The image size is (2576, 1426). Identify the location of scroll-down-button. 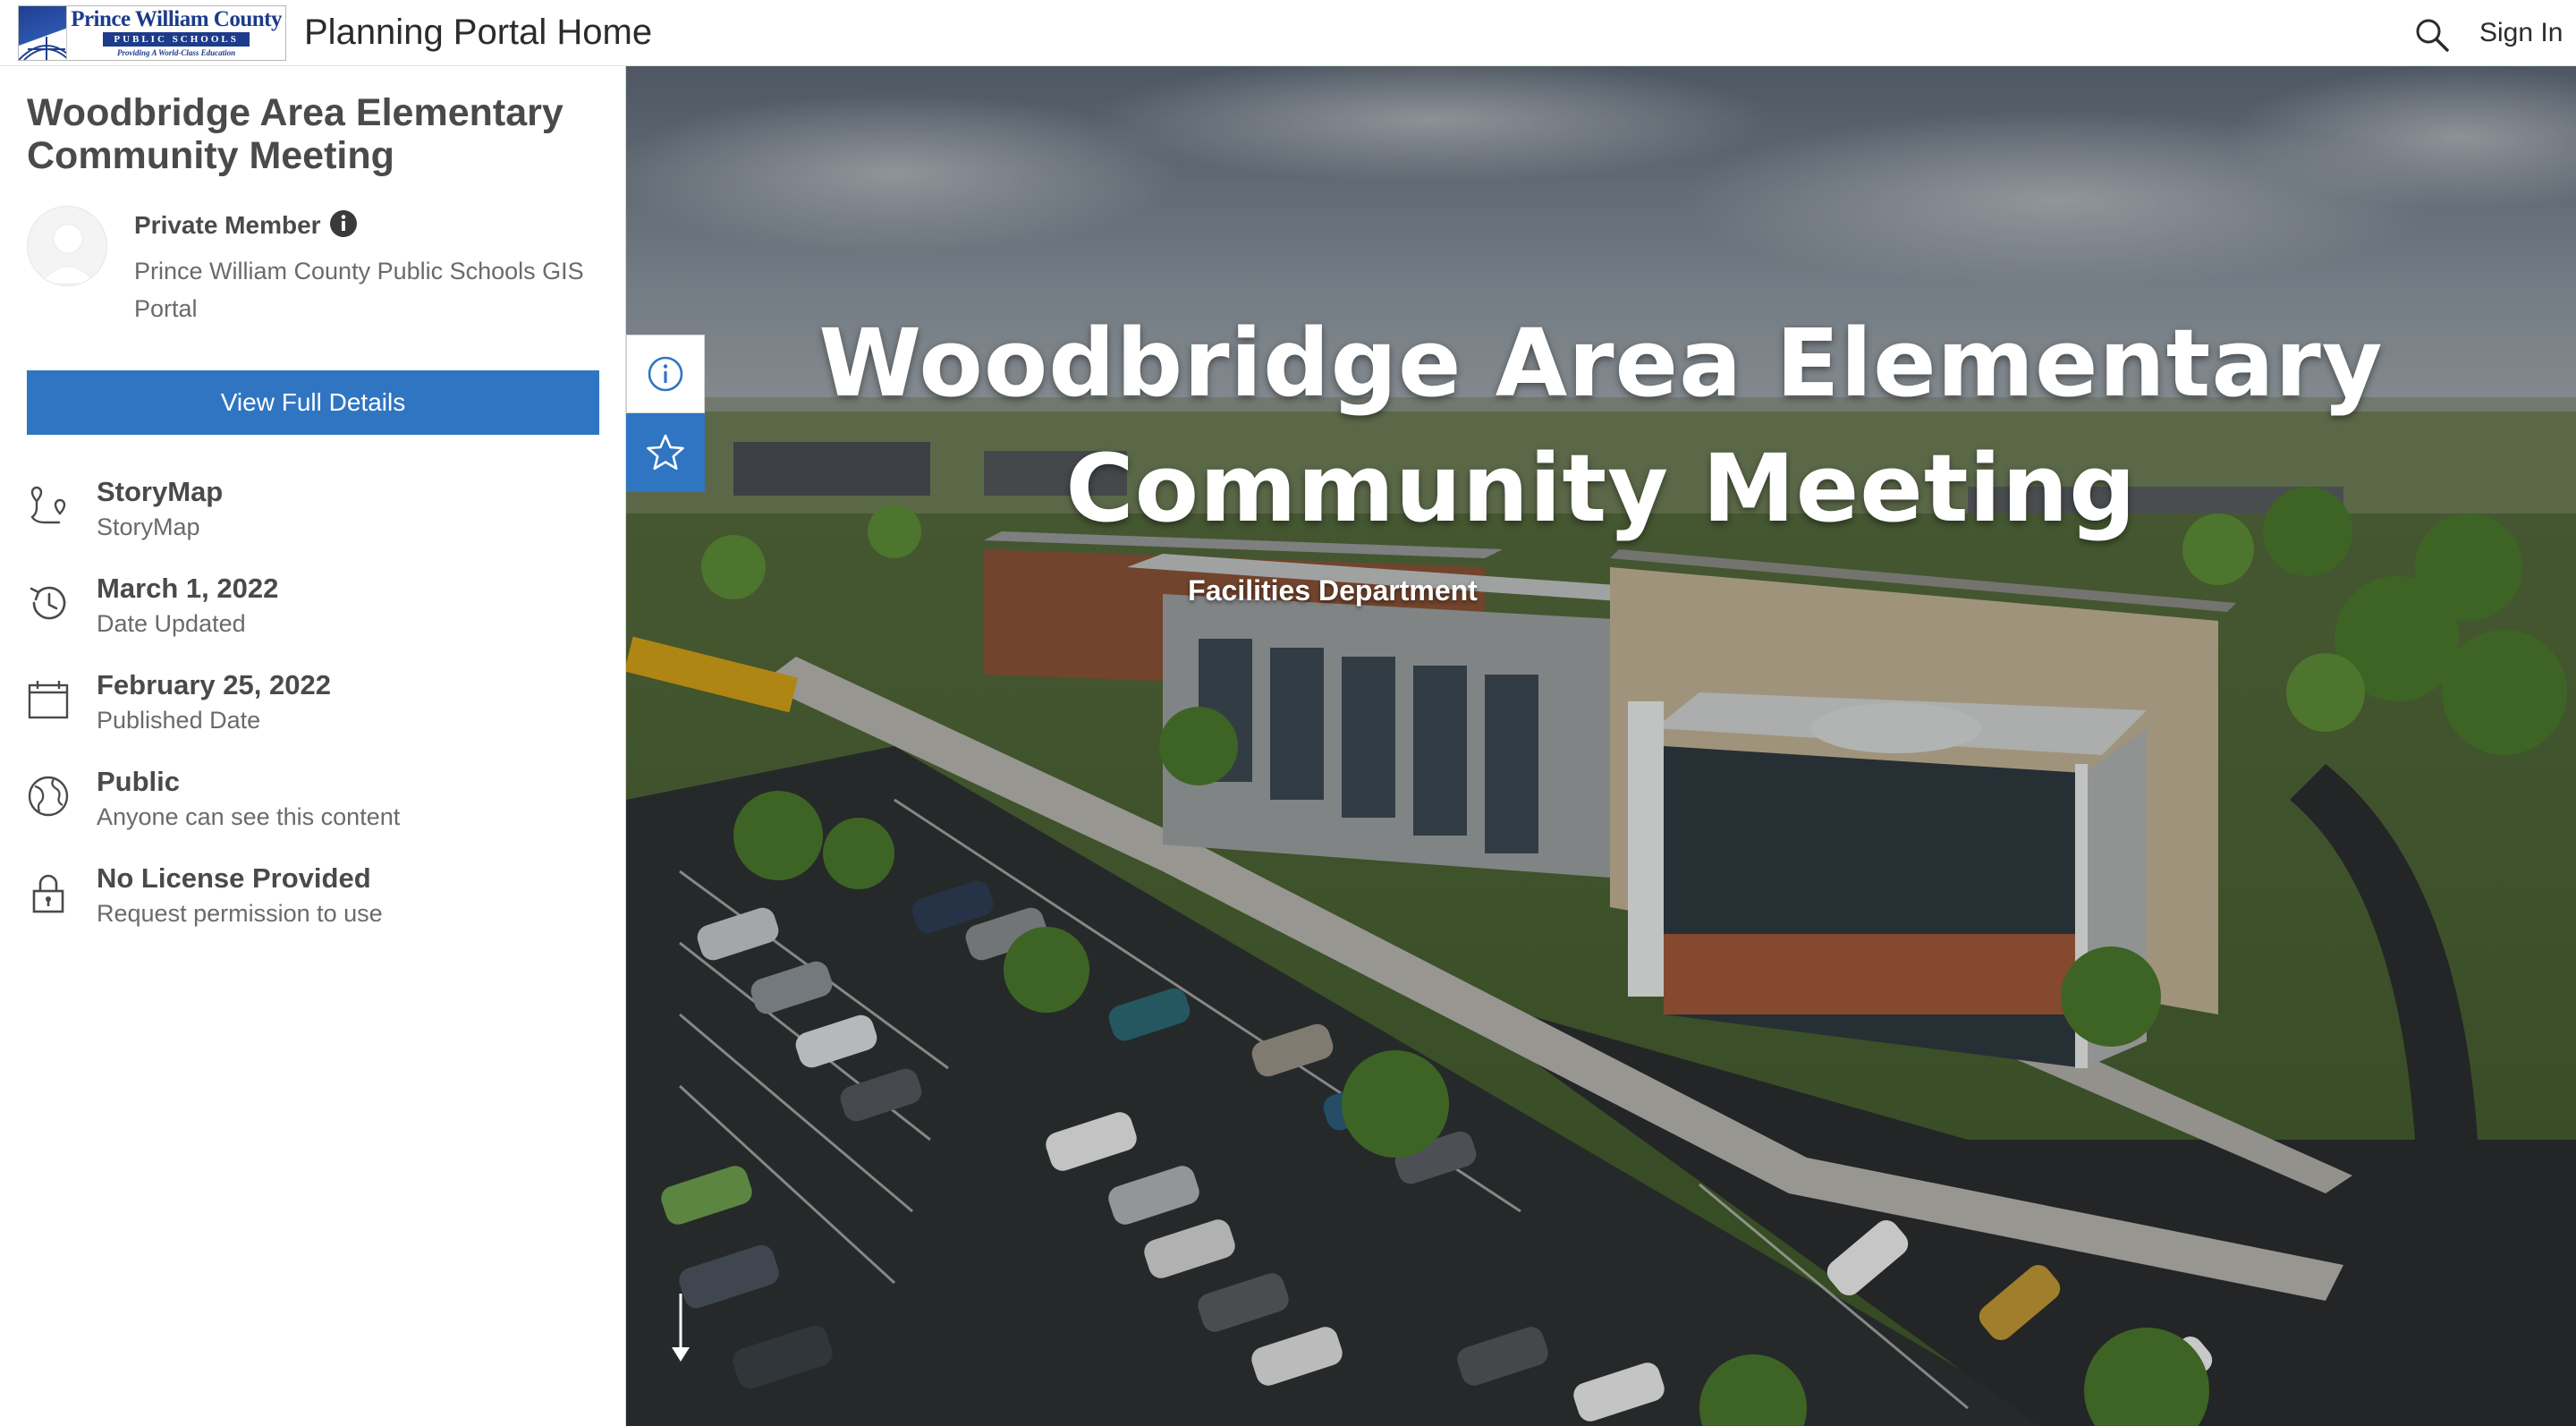
(680, 1328).